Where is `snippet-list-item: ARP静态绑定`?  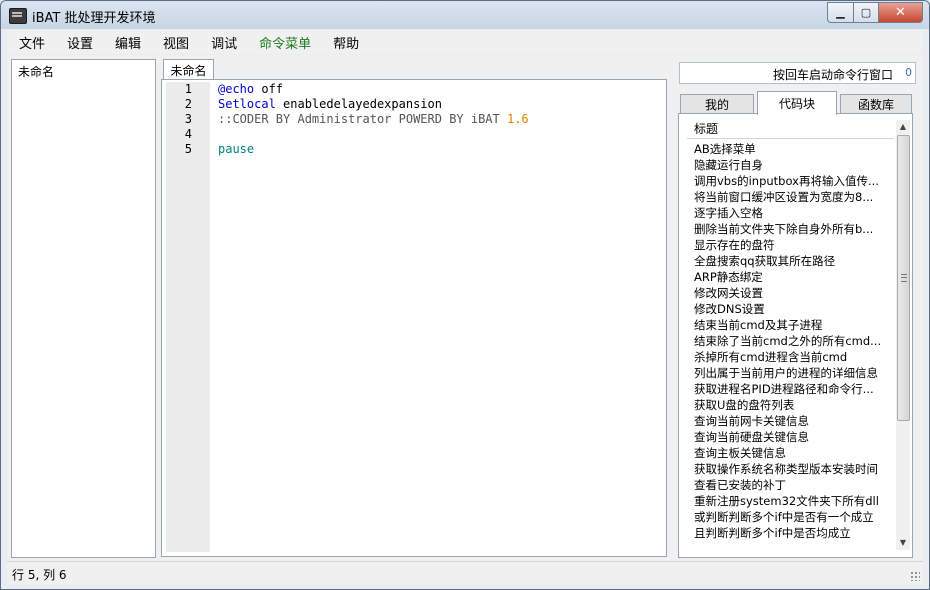 snippet-list-item: ARP静态绑定 is located at coordinates (792, 277).